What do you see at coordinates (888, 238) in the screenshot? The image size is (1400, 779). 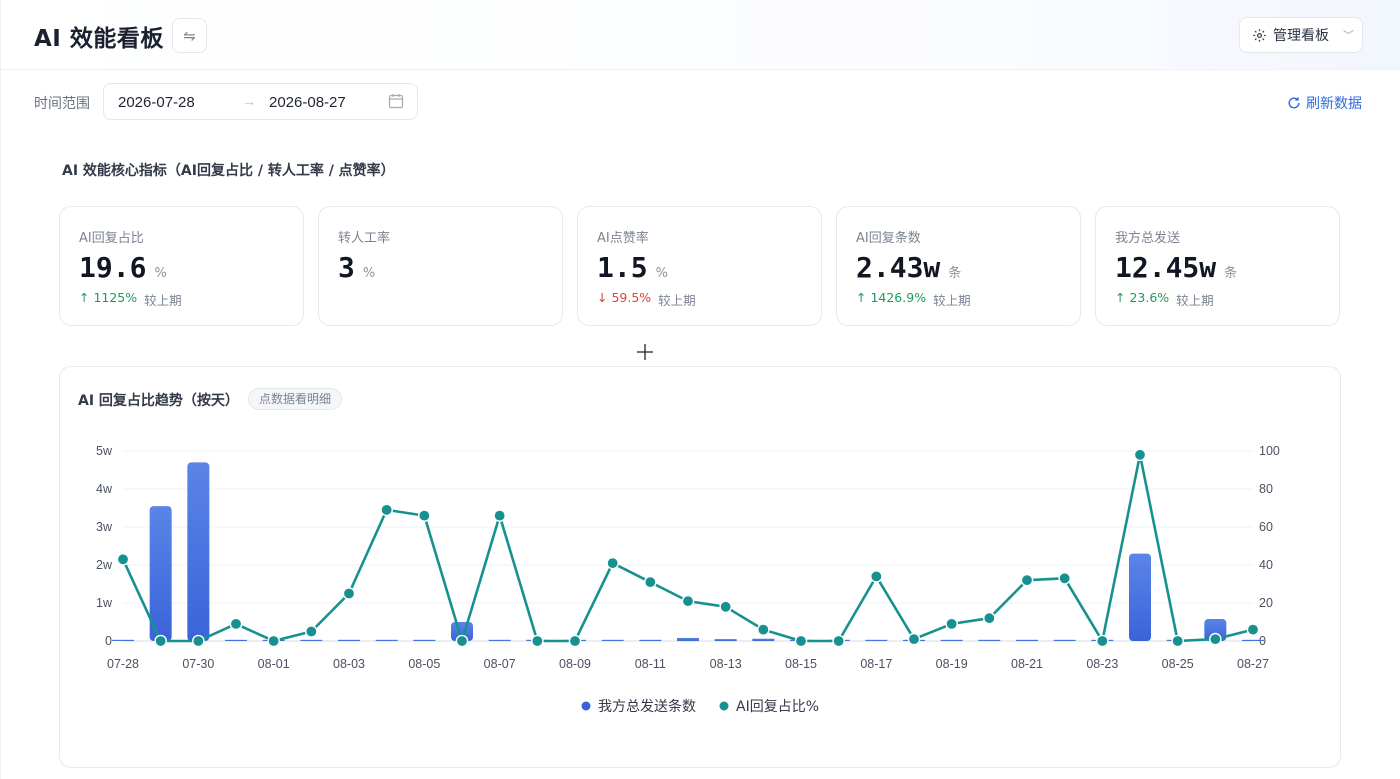 I see `kpi-label: AI回复条数` at bounding box center [888, 238].